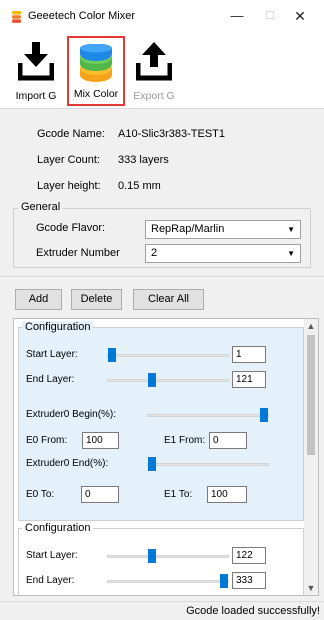  Describe the element at coordinates (100, 494) in the screenshot. I see `e0-to-input: 0` at that location.